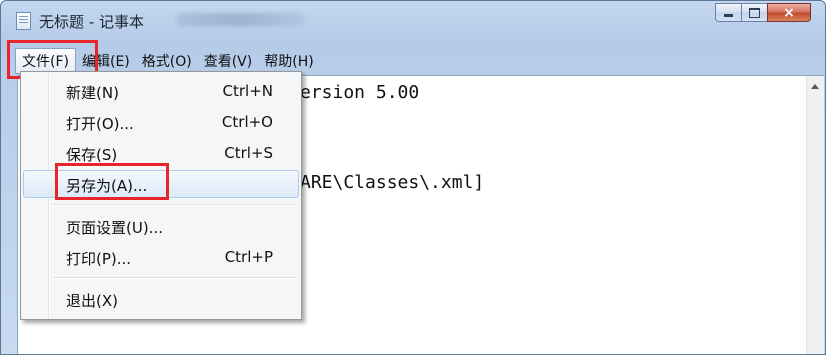 Image resolution: width=826 pixels, height=355 pixels. Describe the element at coordinates (392, 182) in the screenshot. I see `editor-line: ARE\Classes\.xml]` at that location.